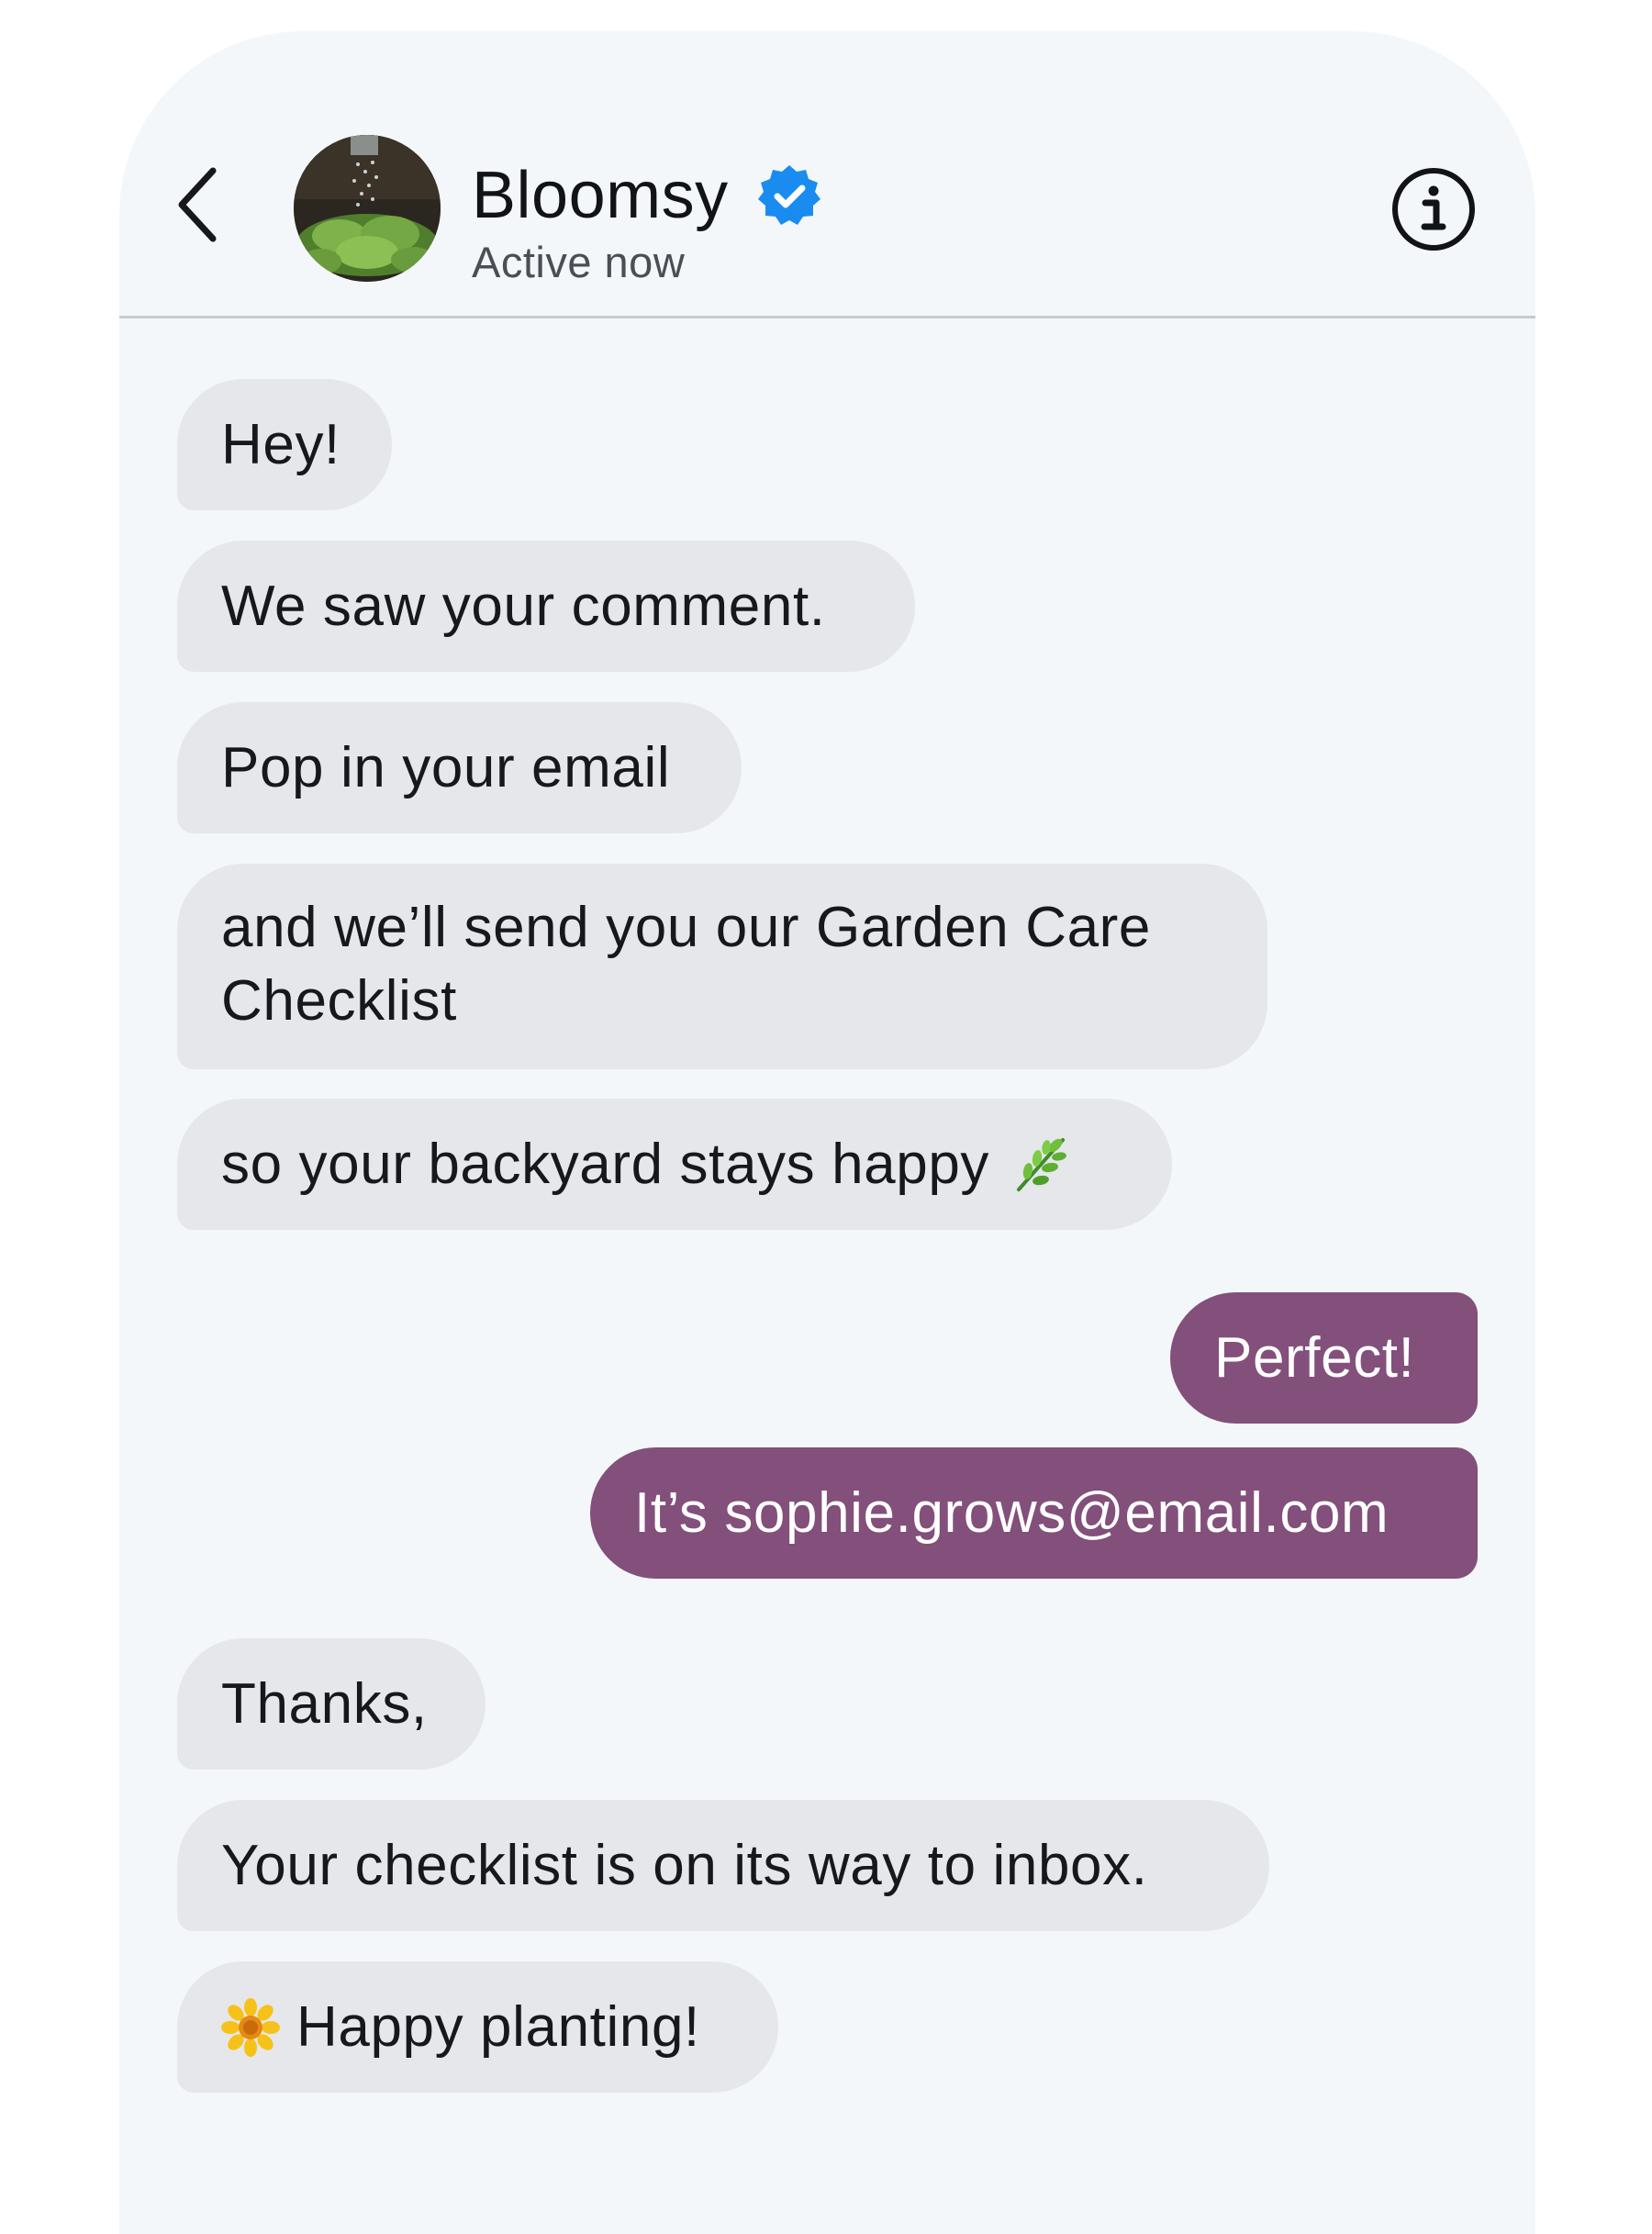  I want to click on message-text: so your backyard stays happy, so click(605, 1164).